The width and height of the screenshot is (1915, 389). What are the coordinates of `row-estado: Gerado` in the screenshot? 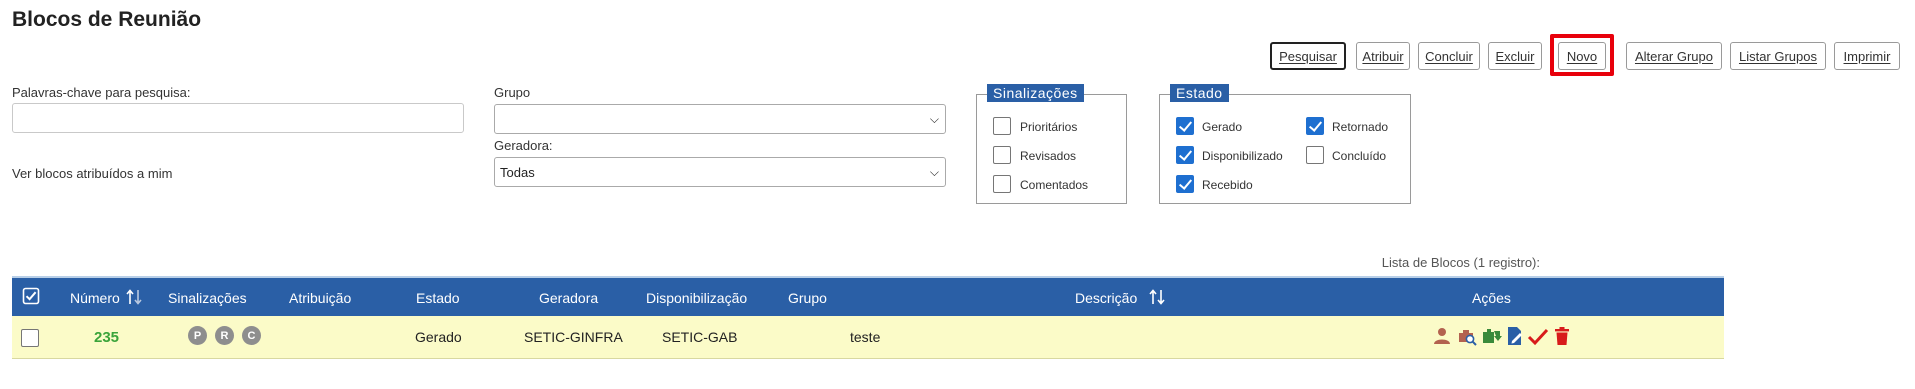 It's located at (438, 337).